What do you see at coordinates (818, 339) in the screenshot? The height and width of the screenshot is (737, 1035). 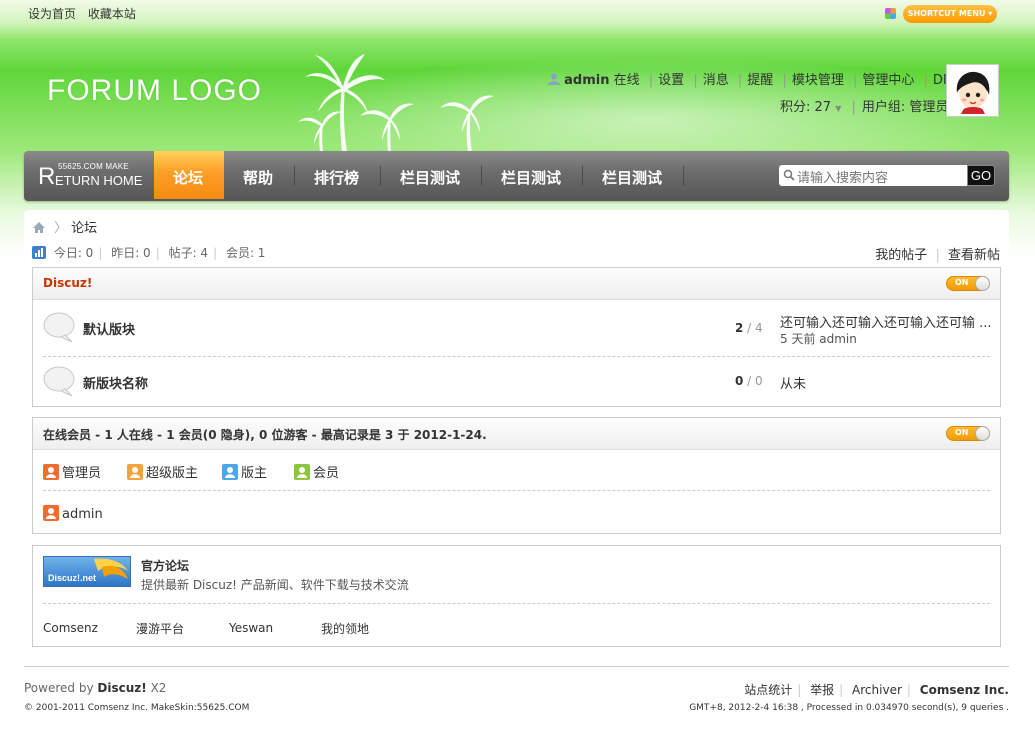 I see `last-post-meta: 5 天前 admin` at bounding box center [818, 339].